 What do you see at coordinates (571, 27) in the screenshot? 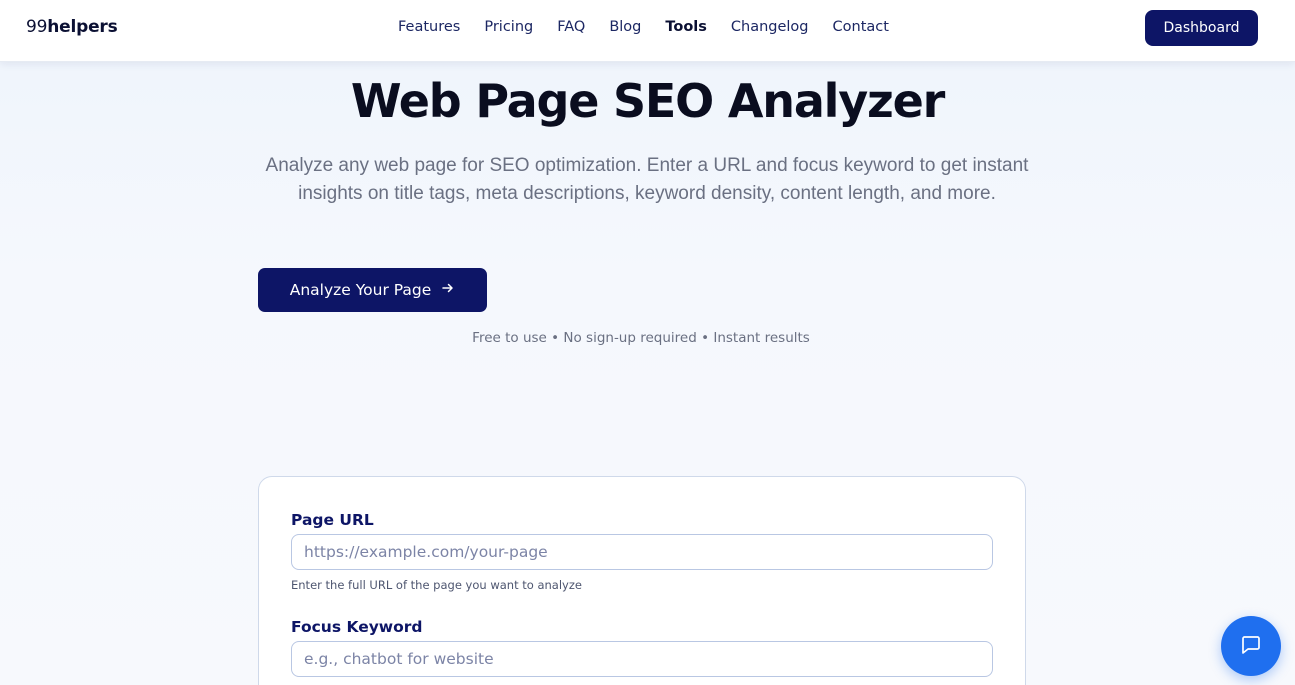
I see `nav-faq: FAQ` at bounding box center [571, 27].